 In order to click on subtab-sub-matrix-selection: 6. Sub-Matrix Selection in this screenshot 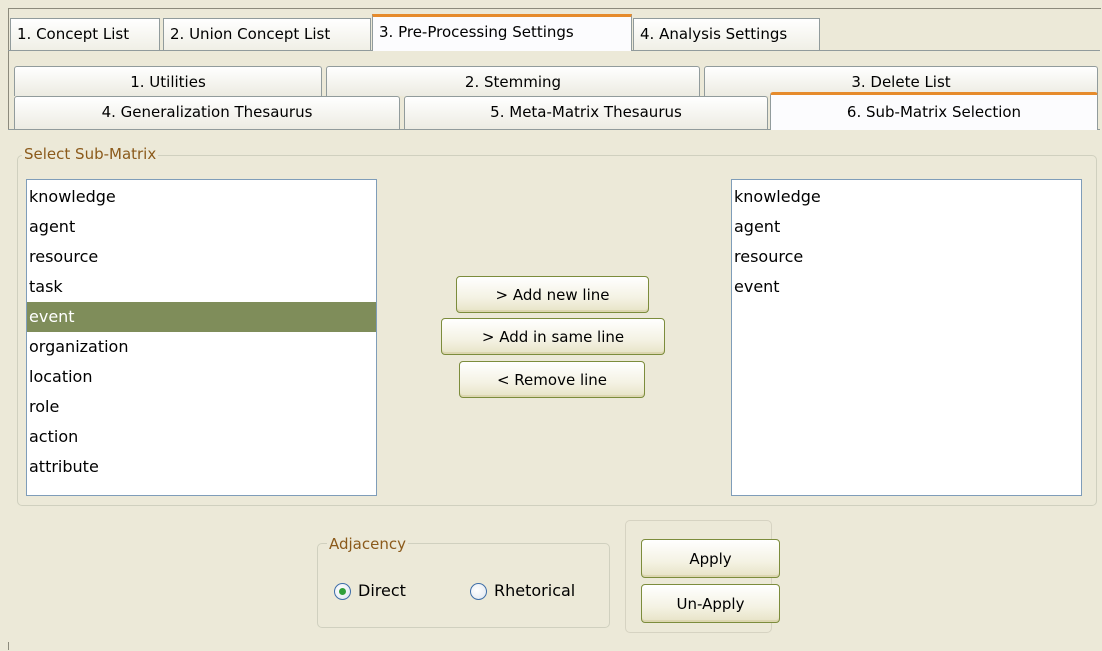, I will do `click(934, 111)`.